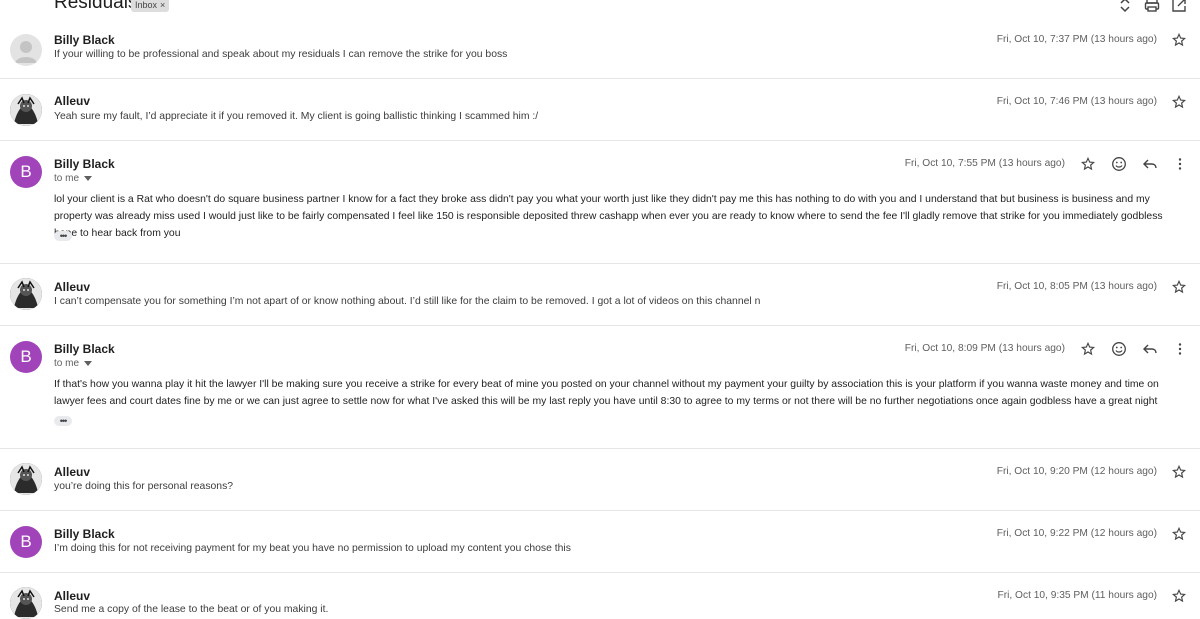 The width and height of the screenshot is (1200, 619). What do you see at coordinates (1076, 286) in the screenshot?
I see `message-date: Fri, Oct 10, 8:05 PM (13 hours ago)` at bounding box center [1076, 286].